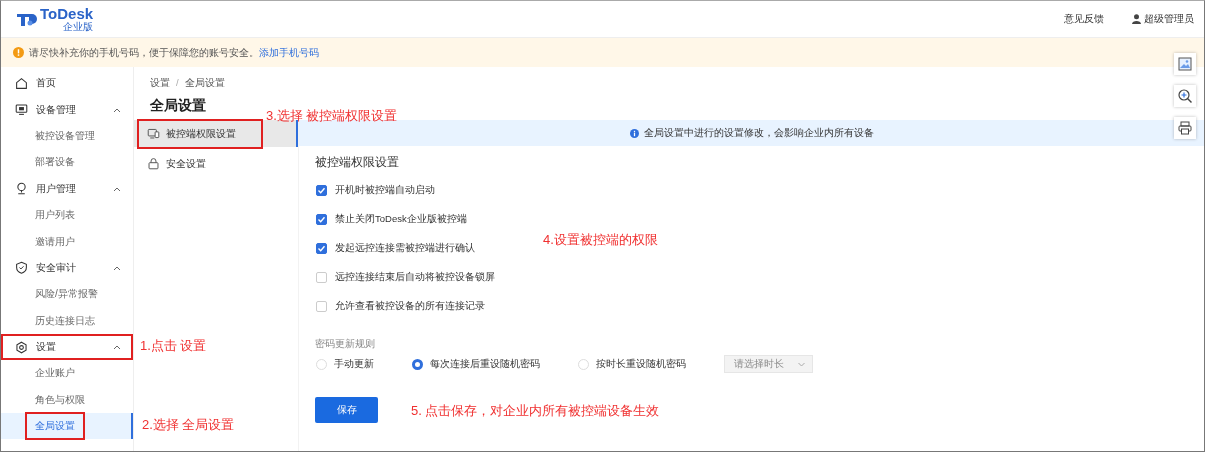 This screenshot has width=1210, height=453. I want to click on breadcrumb-item: 设置, so click(160, 83).